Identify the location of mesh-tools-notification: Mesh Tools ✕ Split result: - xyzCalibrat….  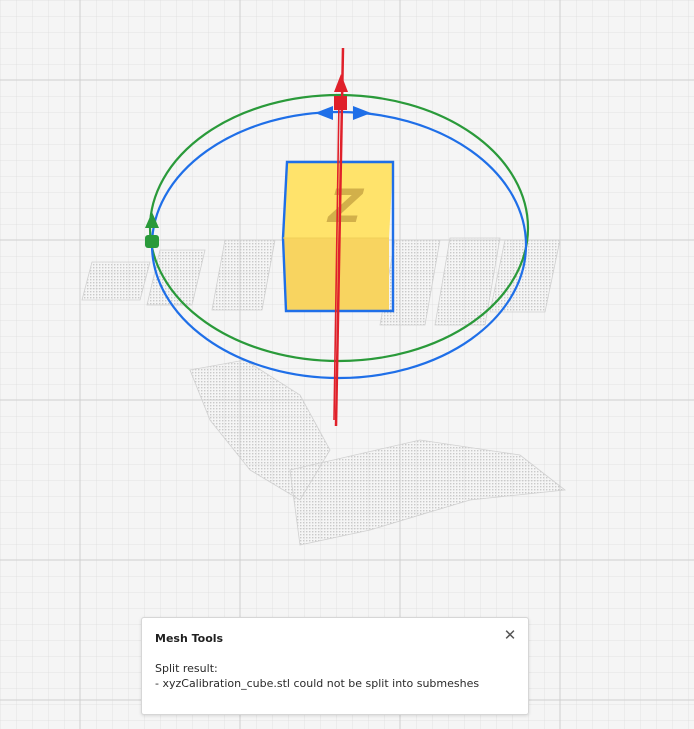
(335, 666).